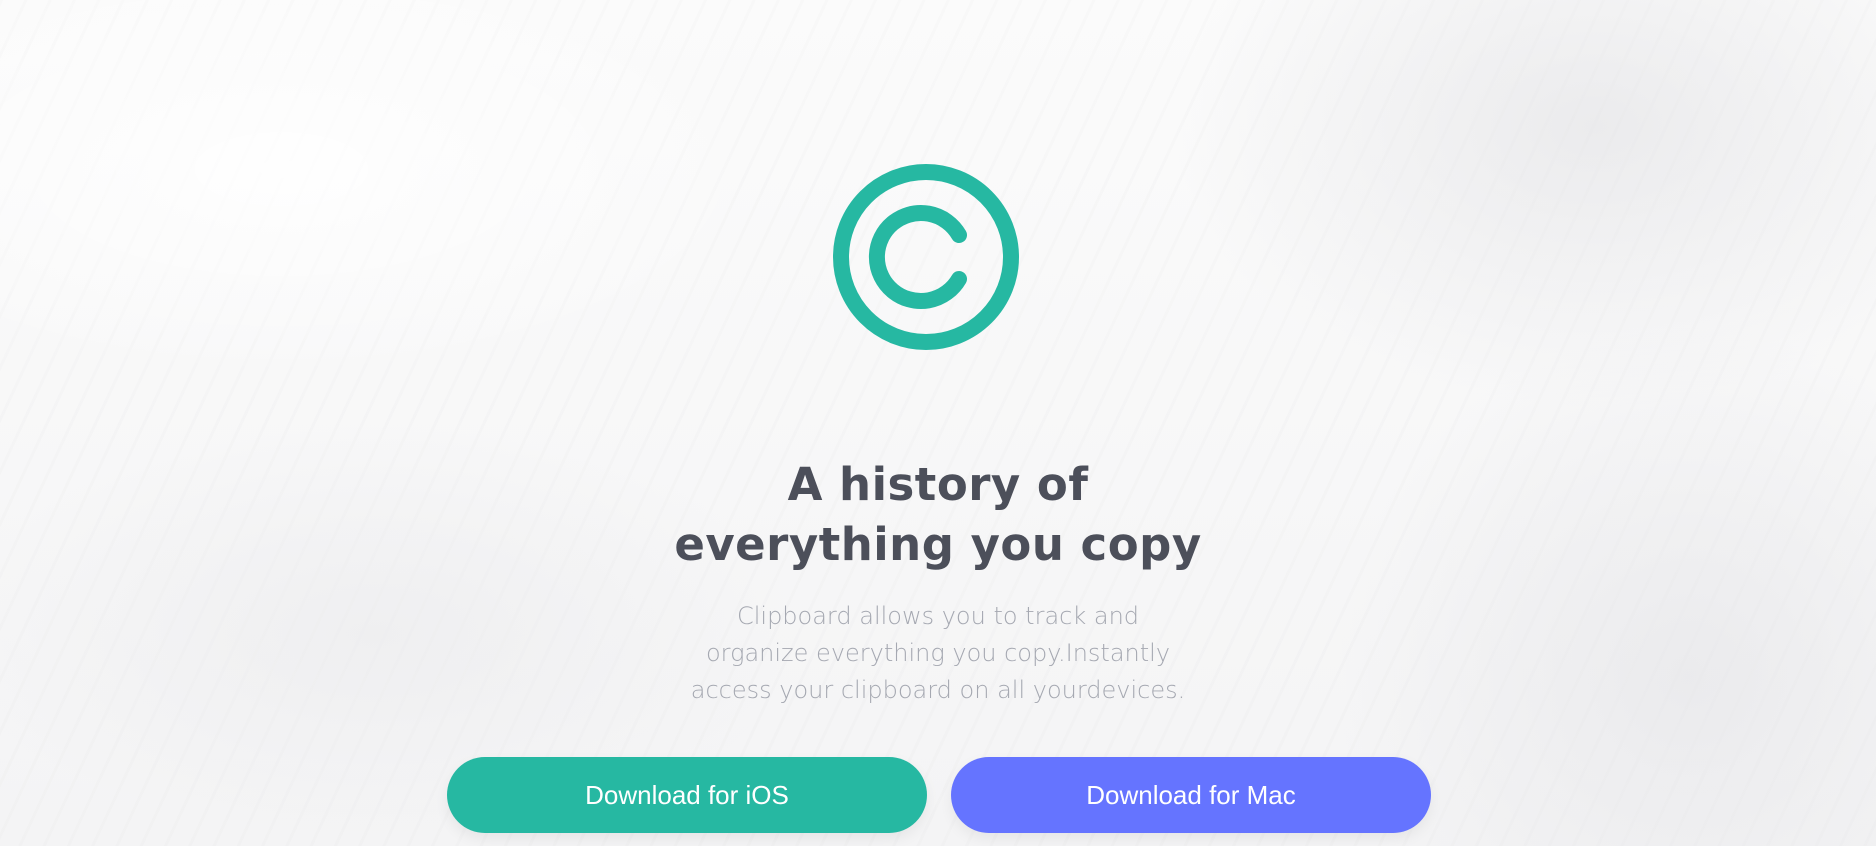  I want to click on download-mac-button: Download for Mac, so click(1191, 795).